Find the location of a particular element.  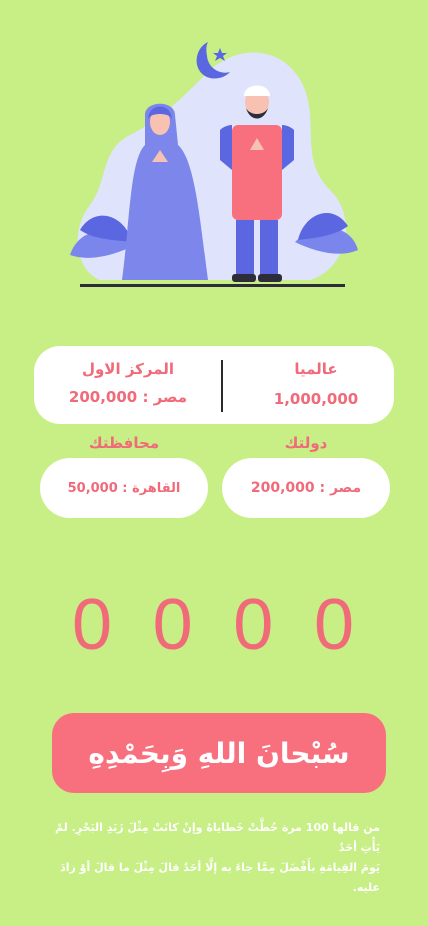

governorate-label: محافظتك is located at coordinates (124, 443).